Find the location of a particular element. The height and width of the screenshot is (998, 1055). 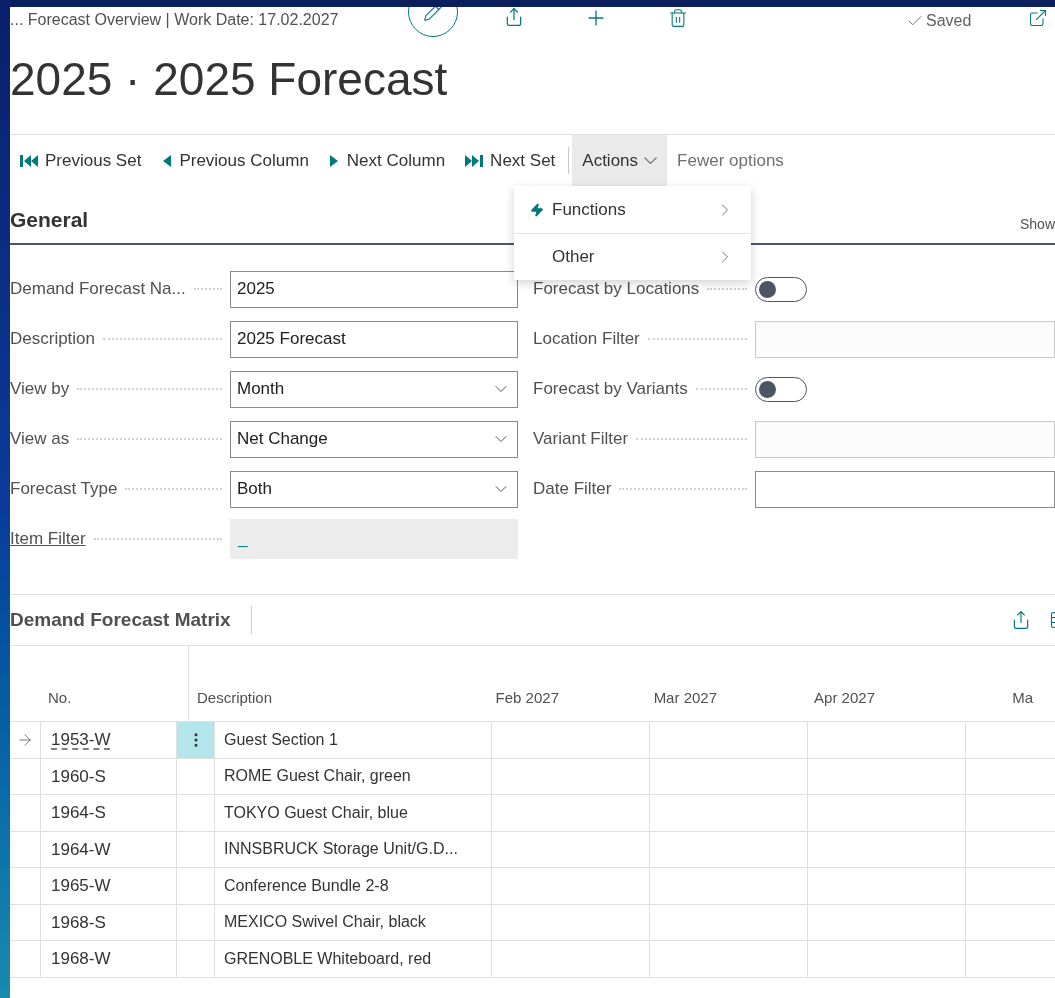

field-label: Location Filter is located at coordinates (586, 339).